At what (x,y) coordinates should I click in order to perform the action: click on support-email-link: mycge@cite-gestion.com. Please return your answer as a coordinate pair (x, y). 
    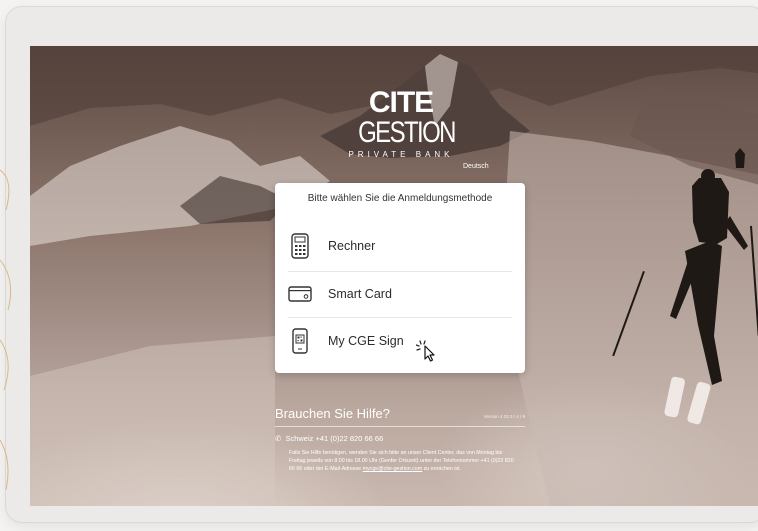
    Looking at the image, I should click on (393, 469).